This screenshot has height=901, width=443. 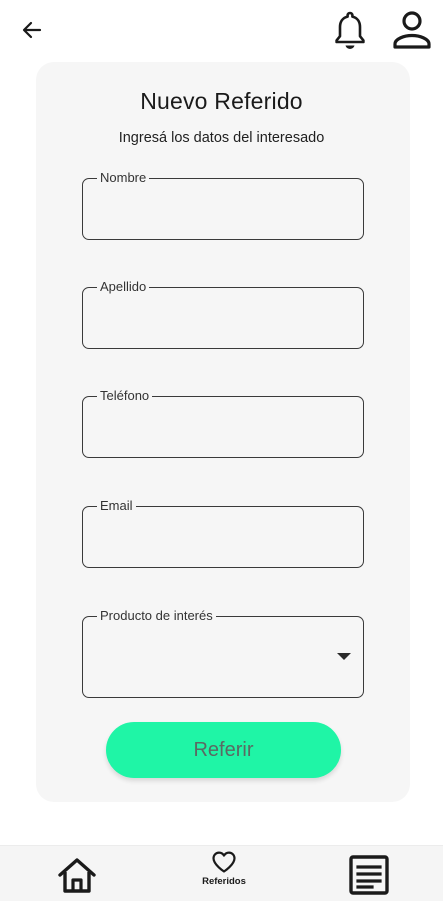 I want to click on telefono-field: Teléfono, so click(x=223, y=423).